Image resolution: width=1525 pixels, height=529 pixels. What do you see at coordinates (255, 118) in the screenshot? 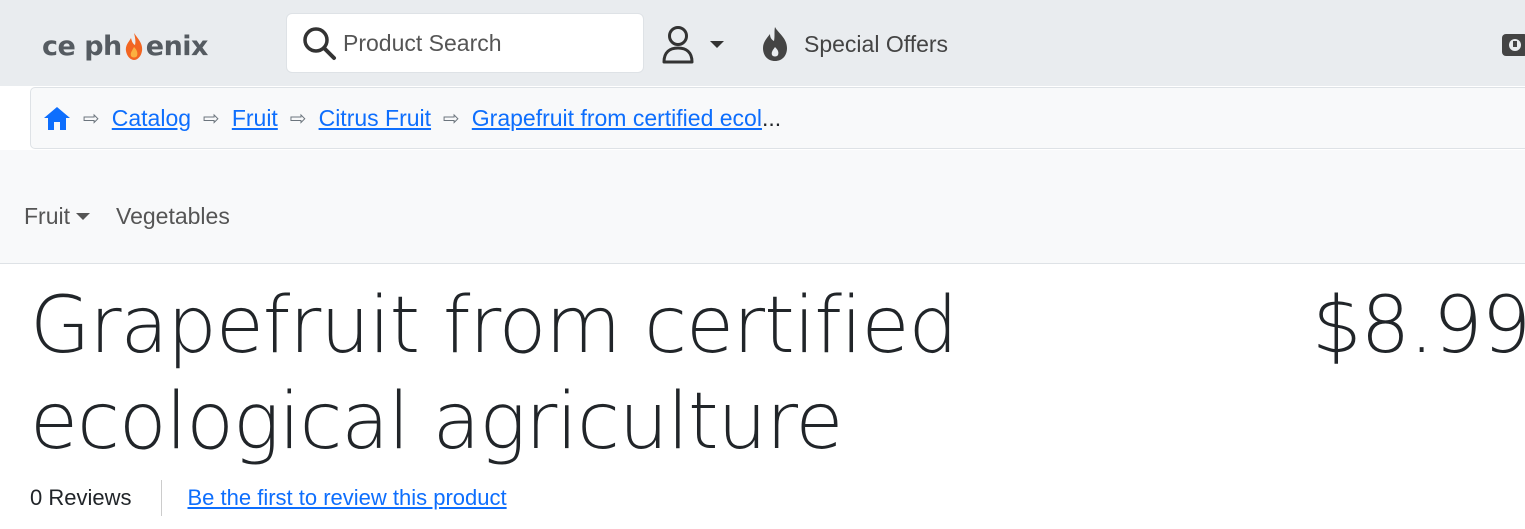
I see `breadcrumb-link-fruit: Fruit` at bounding box center [255, 118].